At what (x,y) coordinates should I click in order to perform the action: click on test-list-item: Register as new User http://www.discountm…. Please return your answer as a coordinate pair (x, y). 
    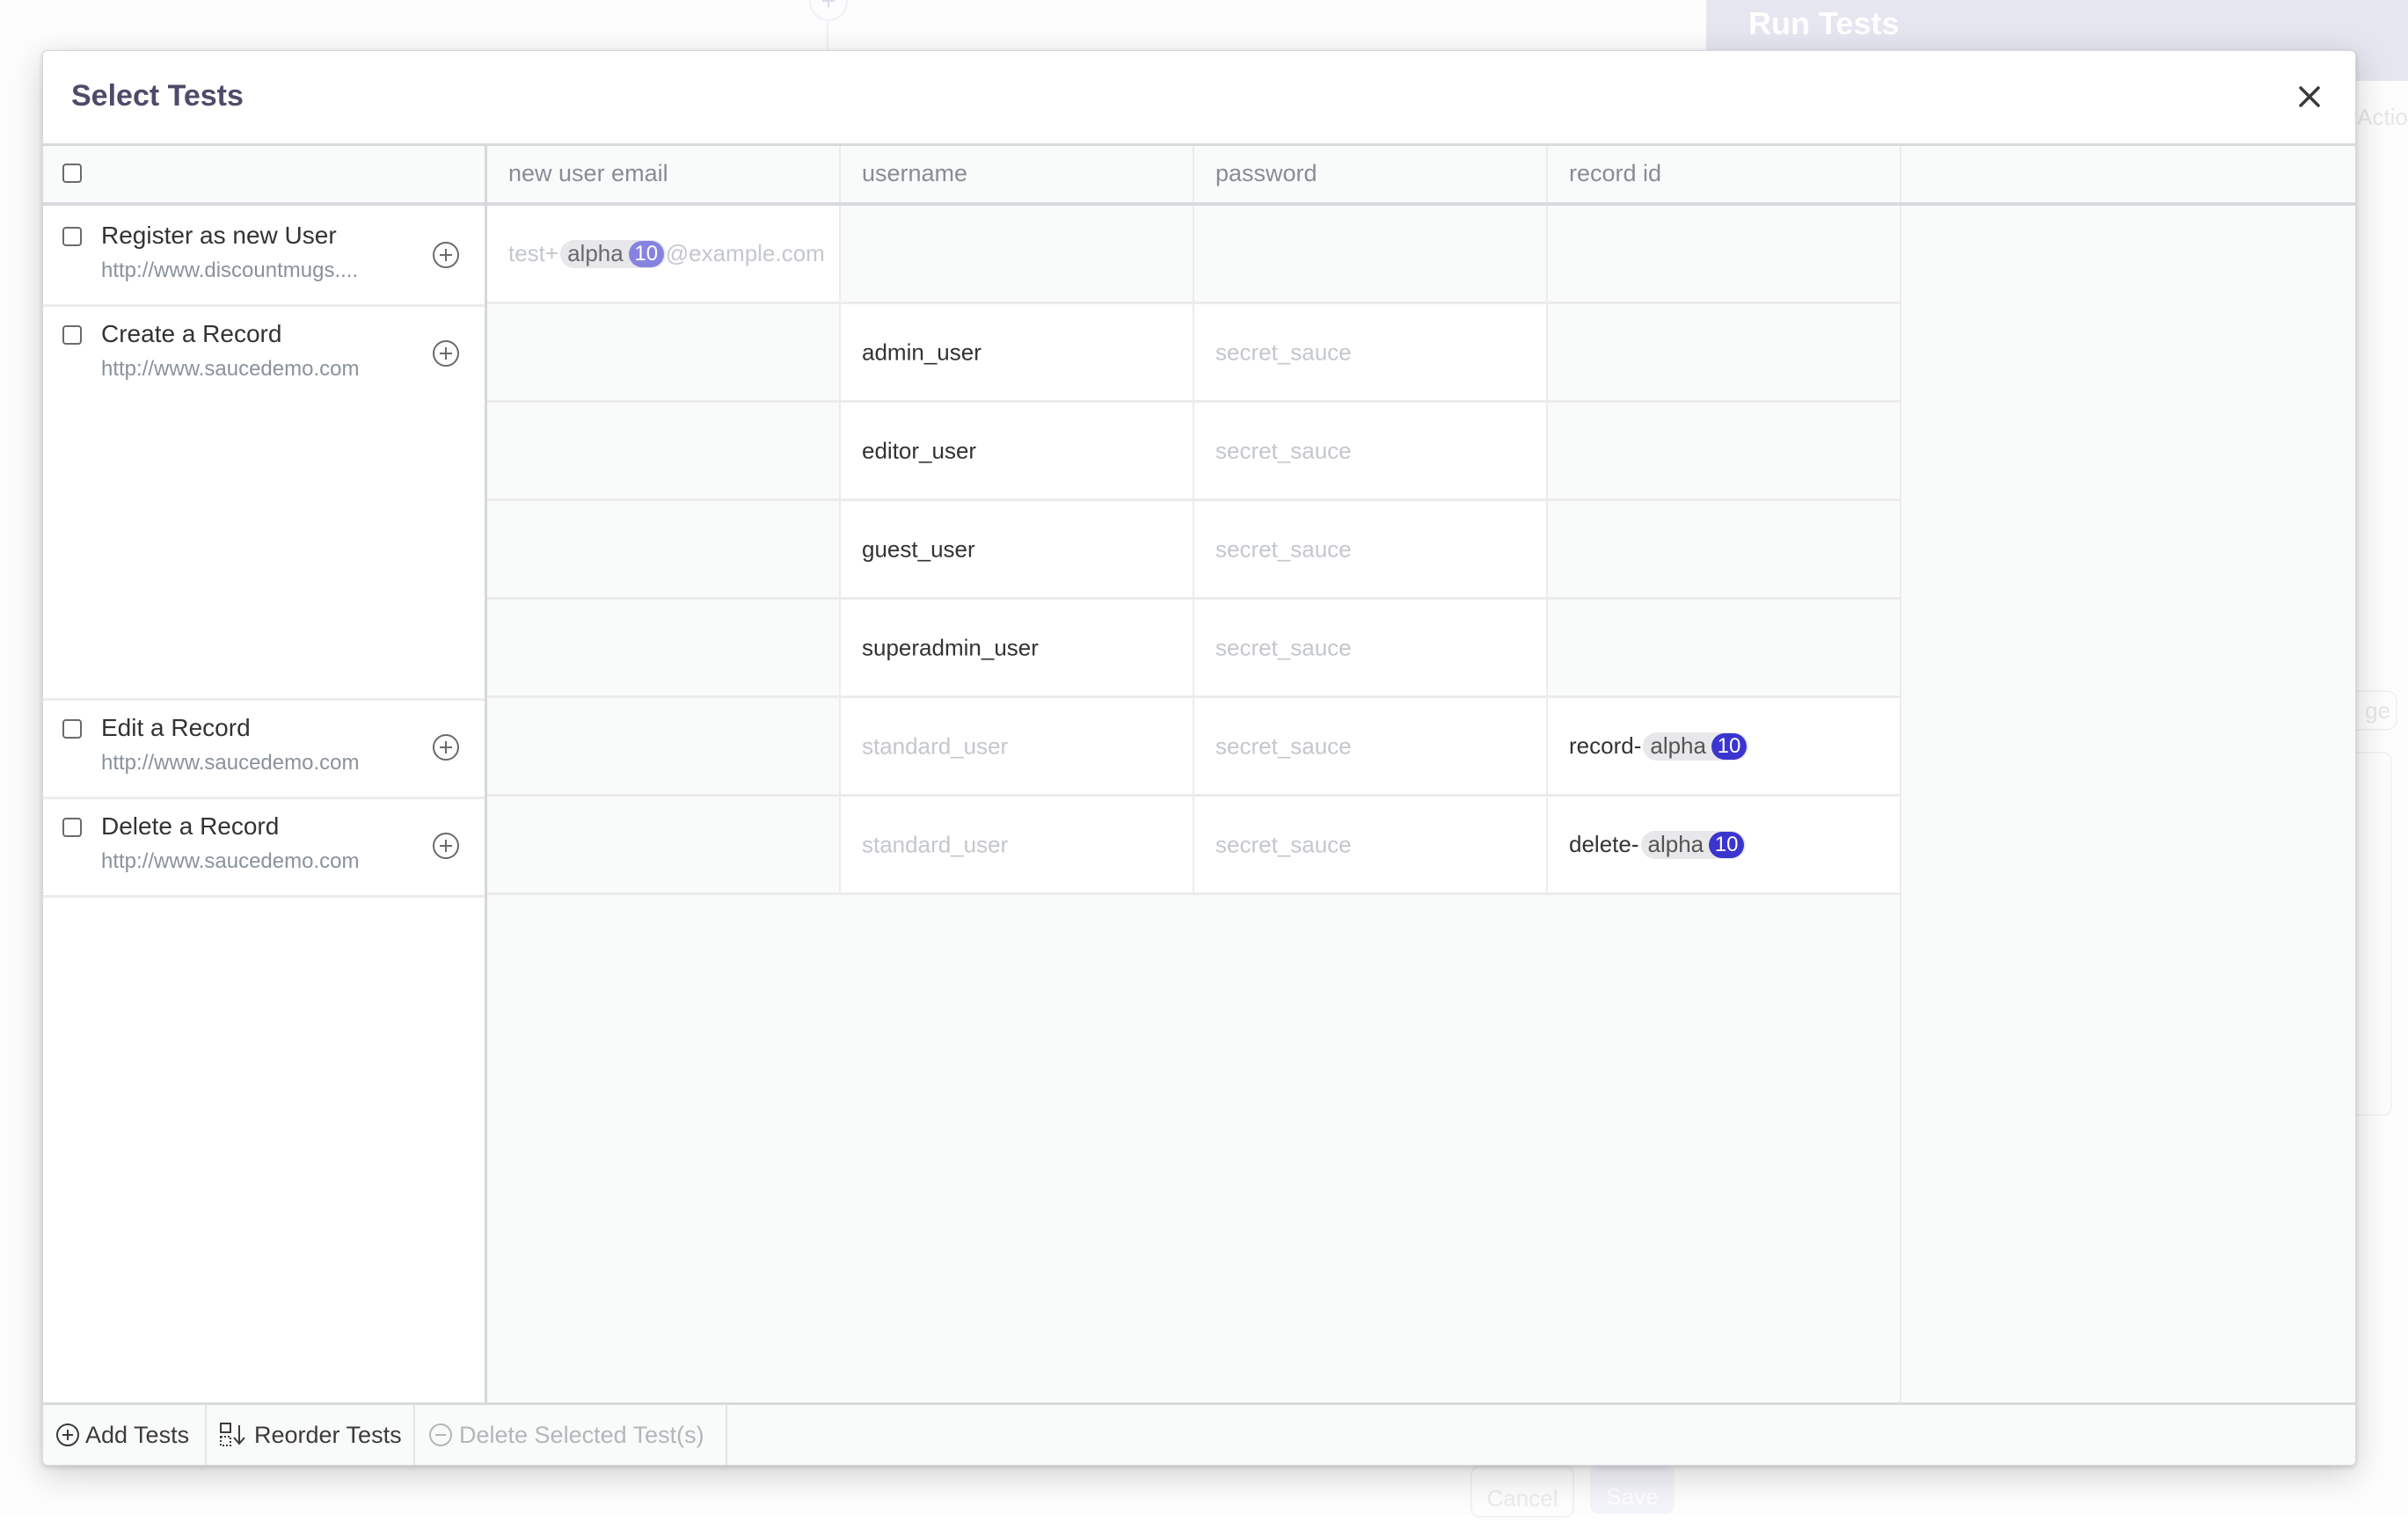
    Looking at the image, I should click on (264, 256).